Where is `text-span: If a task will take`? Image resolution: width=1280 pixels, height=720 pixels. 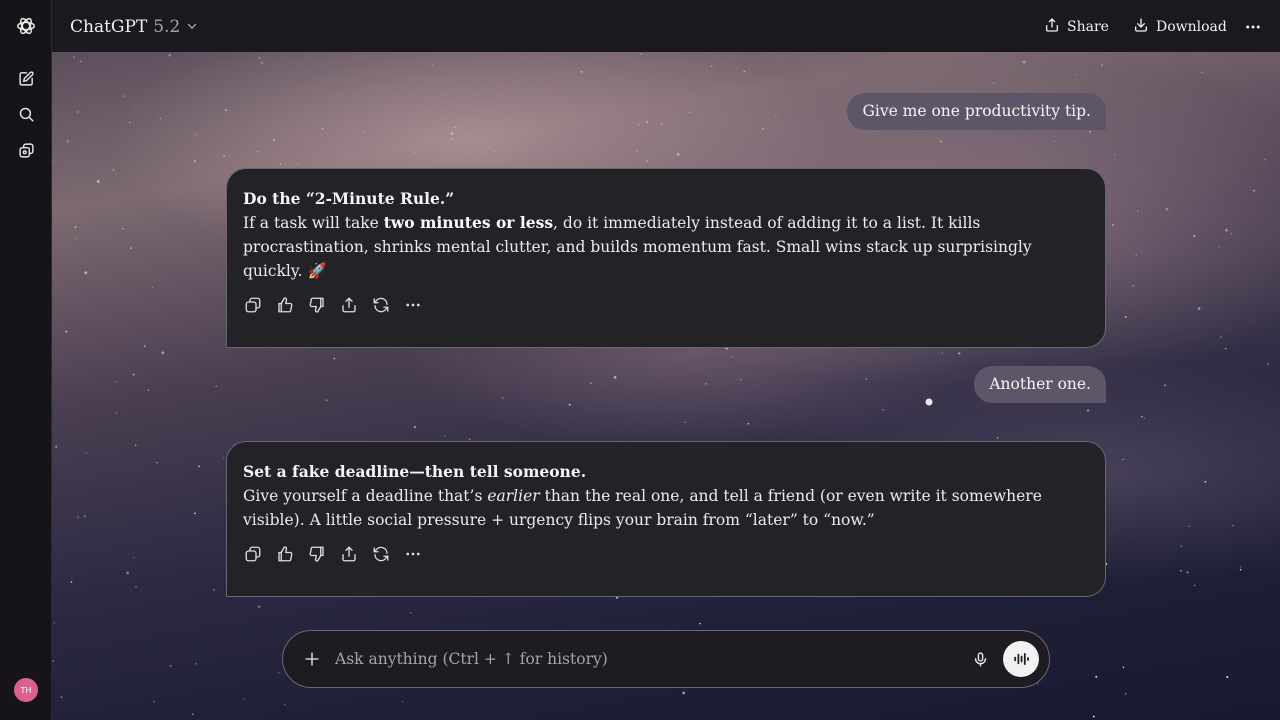
text-span: If a task will take is located at coordinates (313, 223).